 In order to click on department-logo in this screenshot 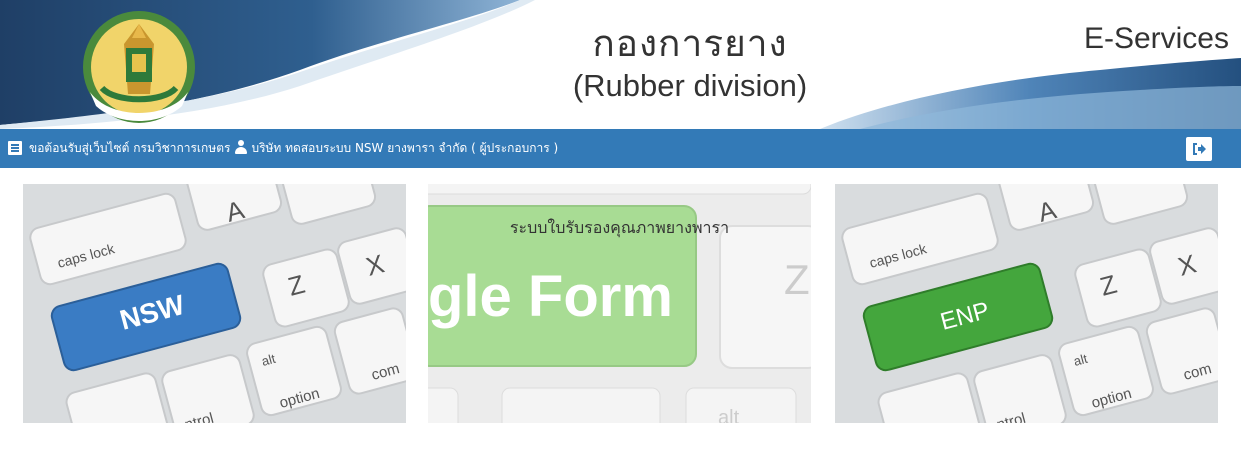, I will do `click(139, 67)`.